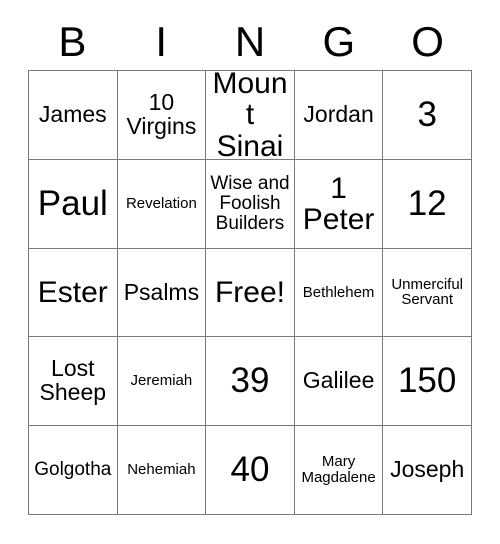 The width and height of the screenshot is (500, 544). I want to click on bingo-cell-label: 39, so click(250, 381).